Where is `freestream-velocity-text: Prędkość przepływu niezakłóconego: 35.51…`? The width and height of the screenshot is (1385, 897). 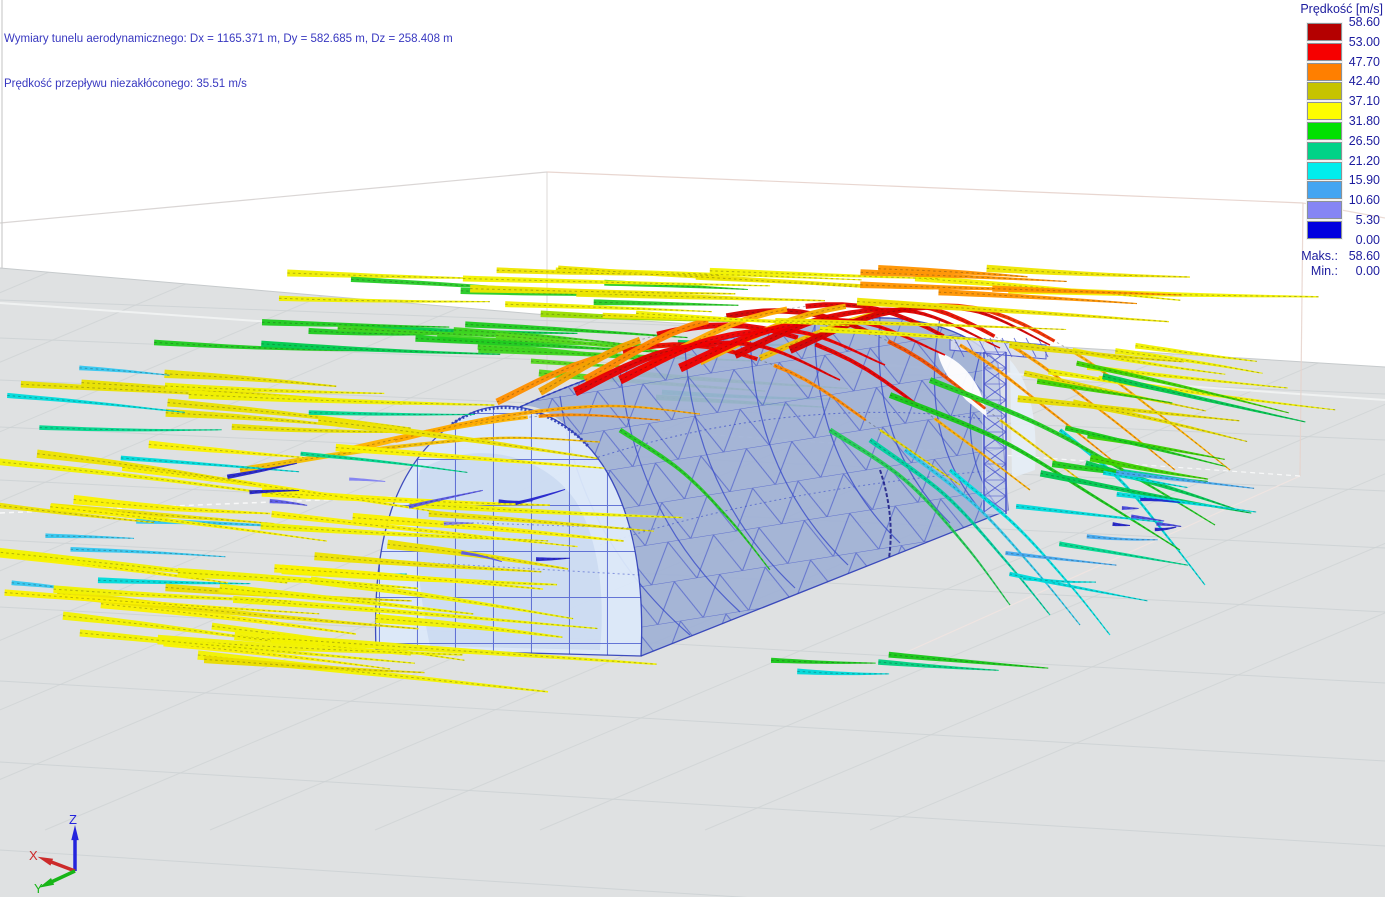 freestream-velocity-text: Prędkość przepływu niezakłóconego: 35.51… is located at coordinates (125, 84).